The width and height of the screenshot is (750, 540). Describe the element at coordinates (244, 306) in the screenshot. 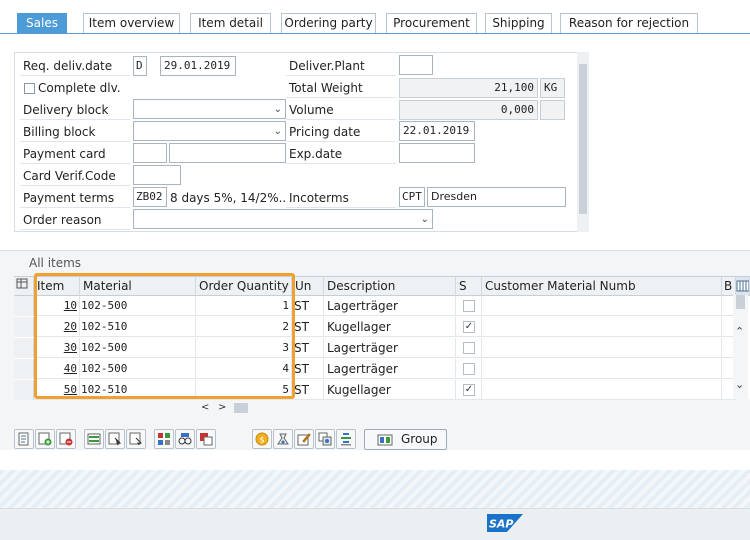

I see `cell-order-quantity: 1` at that location.